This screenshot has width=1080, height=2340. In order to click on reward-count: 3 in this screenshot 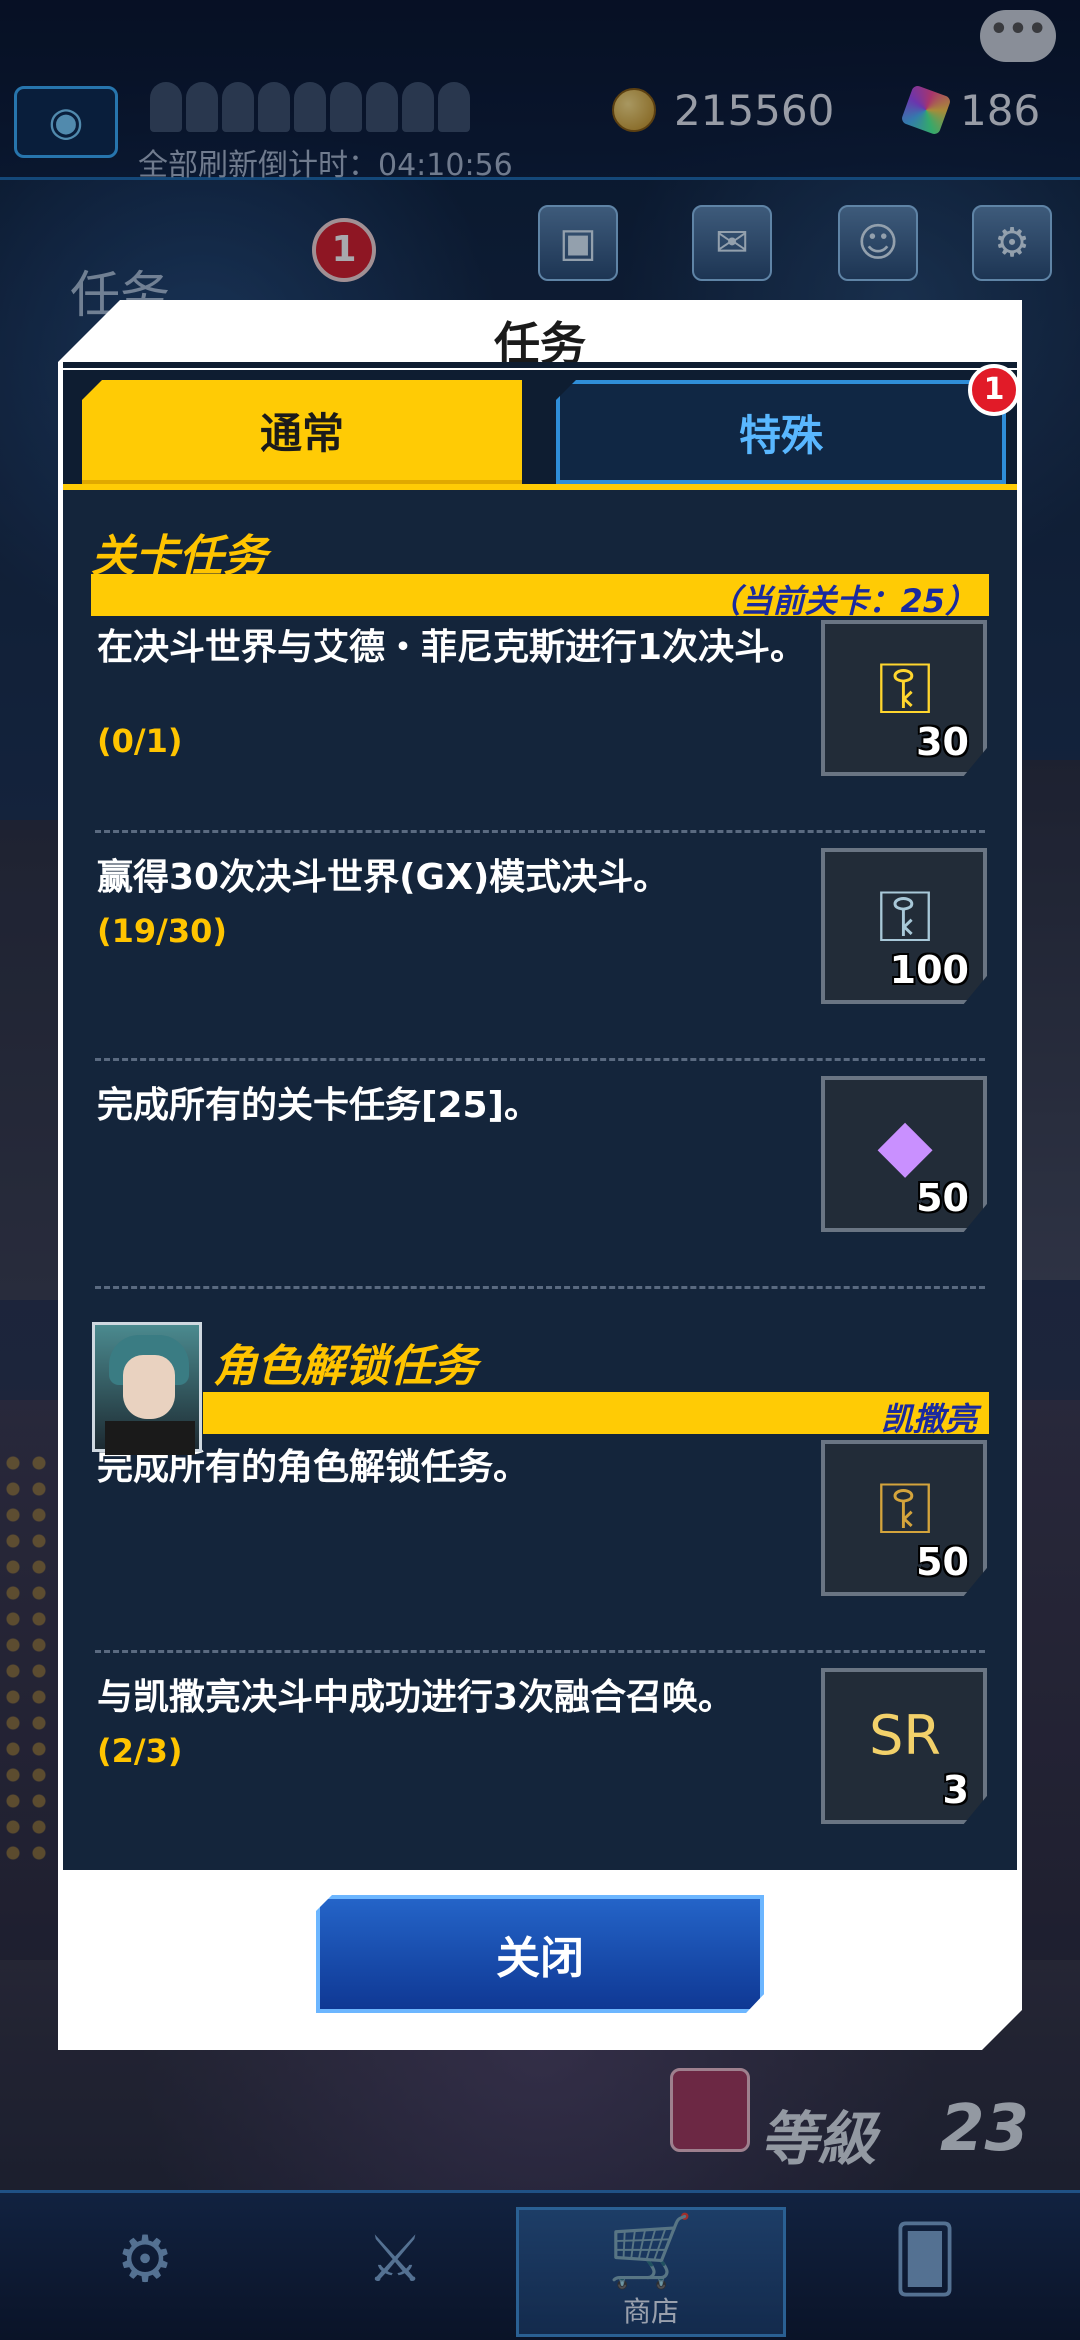, I will do `click(955, 1790)`.